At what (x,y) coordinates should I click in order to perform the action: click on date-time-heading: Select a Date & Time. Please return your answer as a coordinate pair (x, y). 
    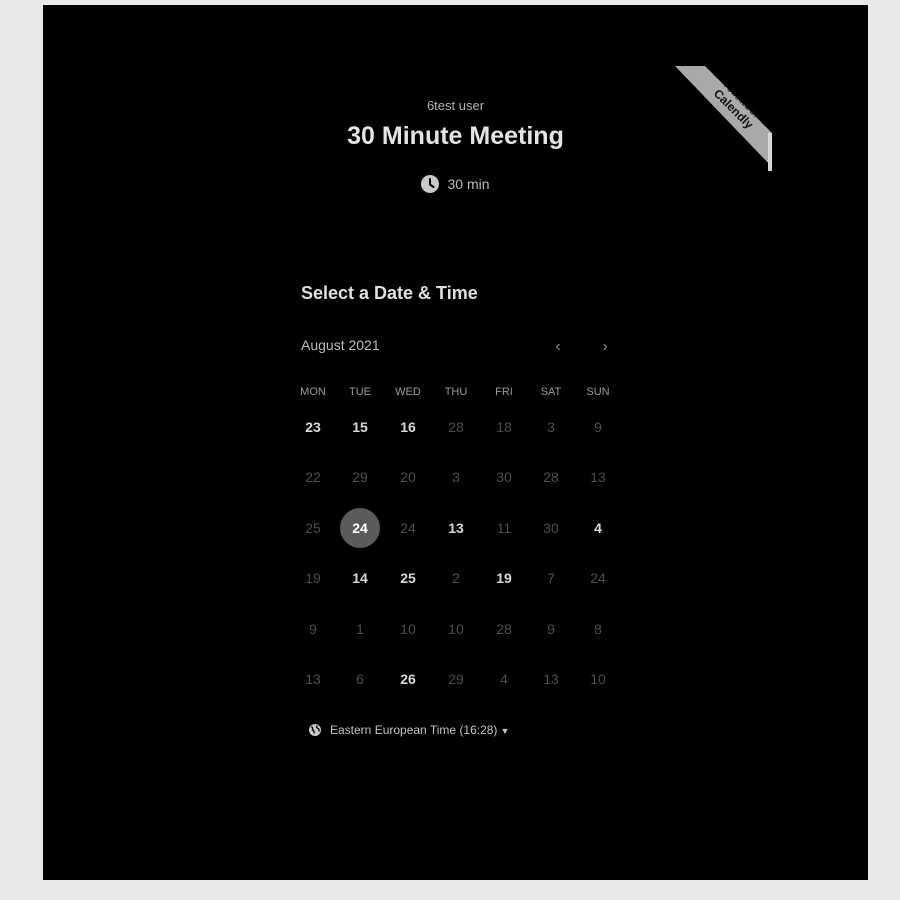
    Looking at the image, I should click on (389, 293).